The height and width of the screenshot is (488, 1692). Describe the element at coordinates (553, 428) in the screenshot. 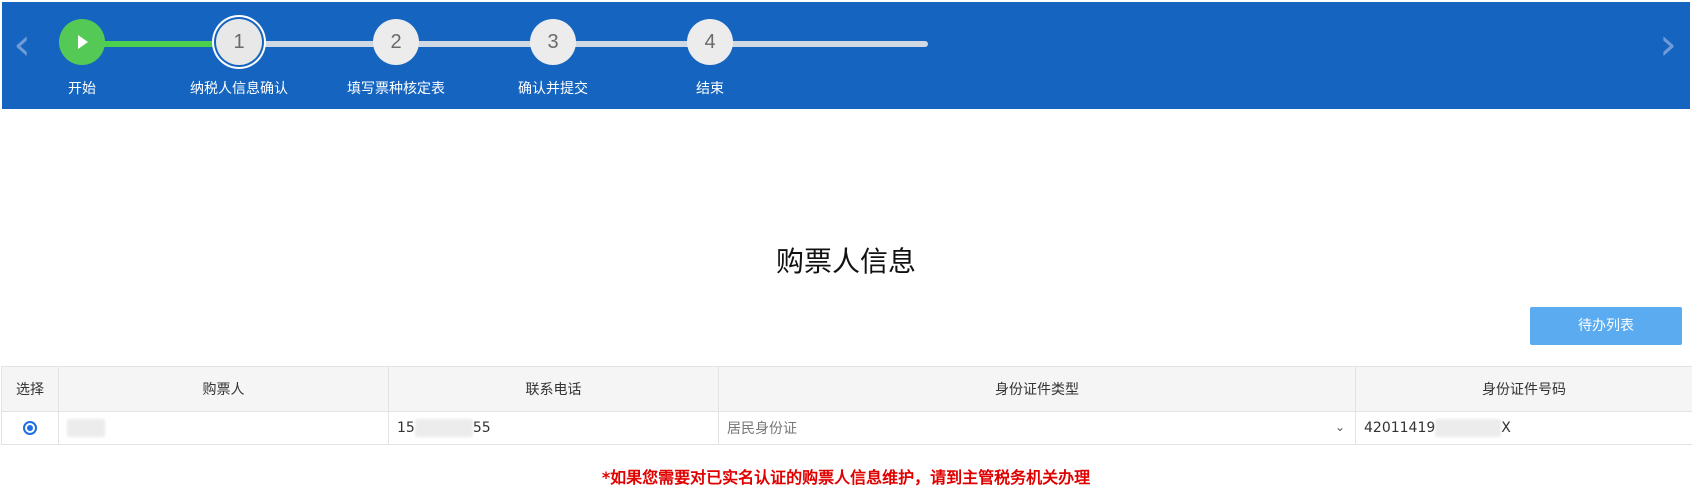

I see `phone-cell: 15 55` at that location.